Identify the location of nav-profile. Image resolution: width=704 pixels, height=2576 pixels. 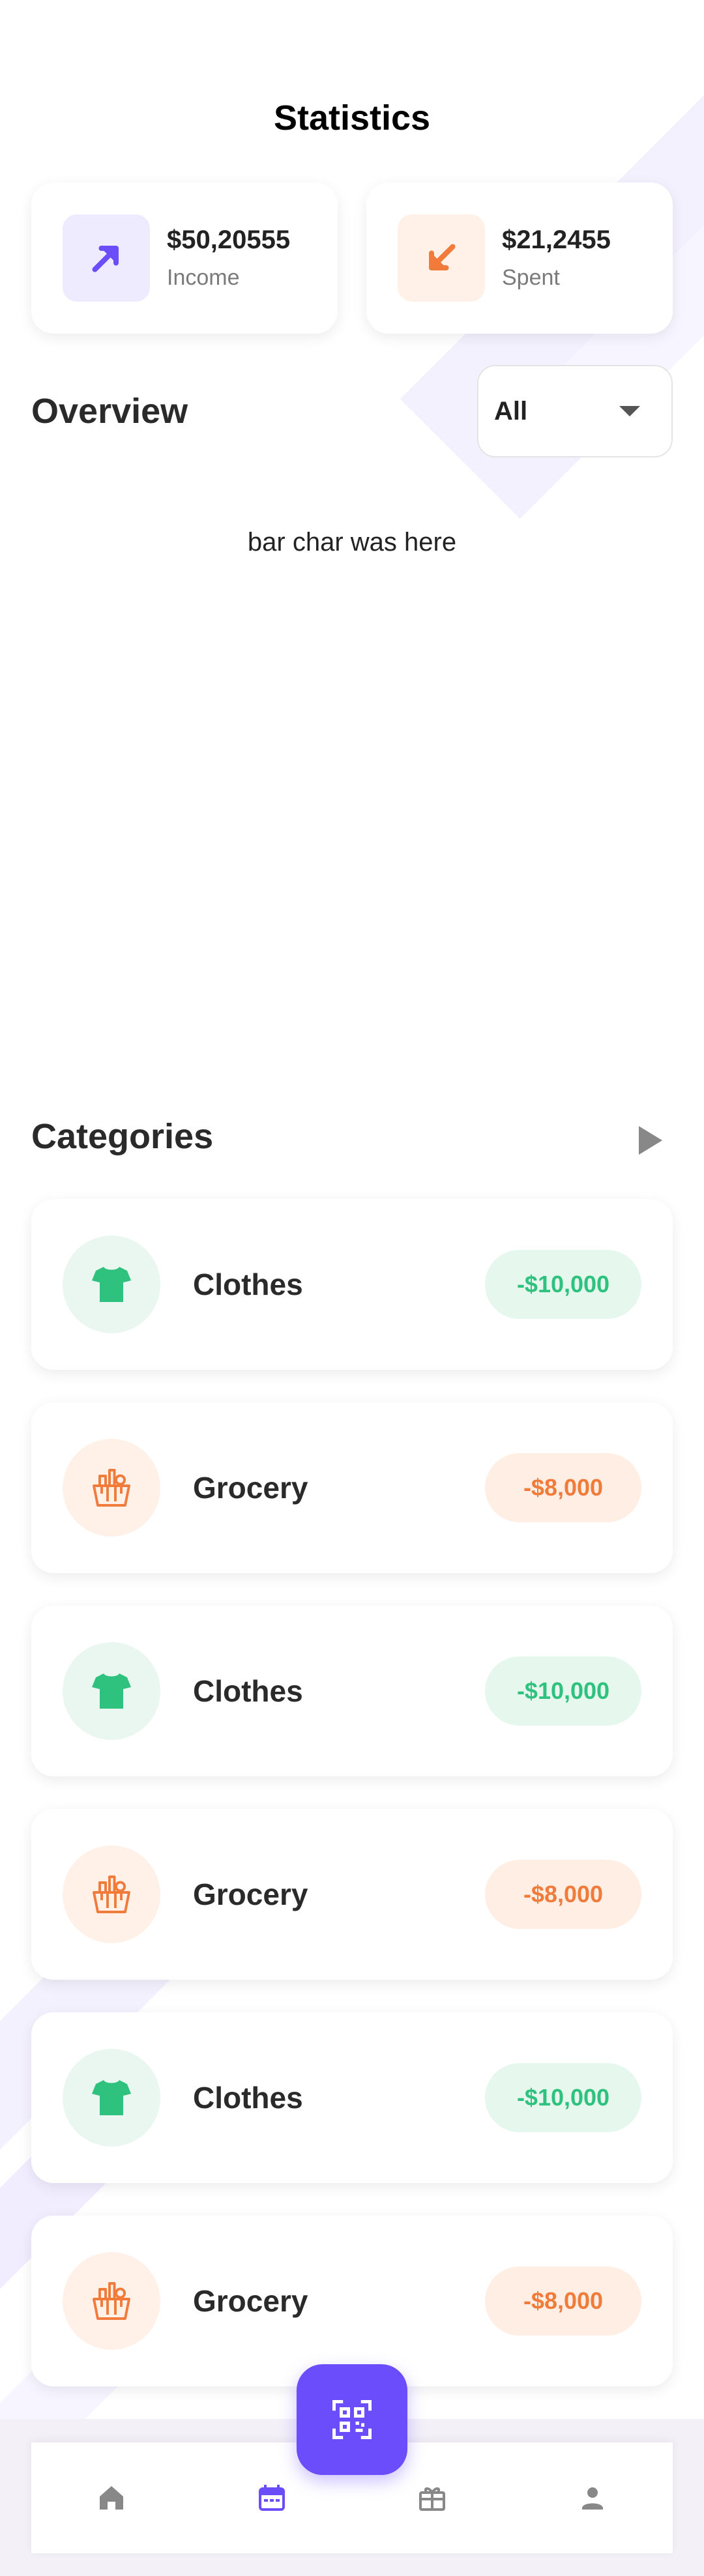
(593, 2498).